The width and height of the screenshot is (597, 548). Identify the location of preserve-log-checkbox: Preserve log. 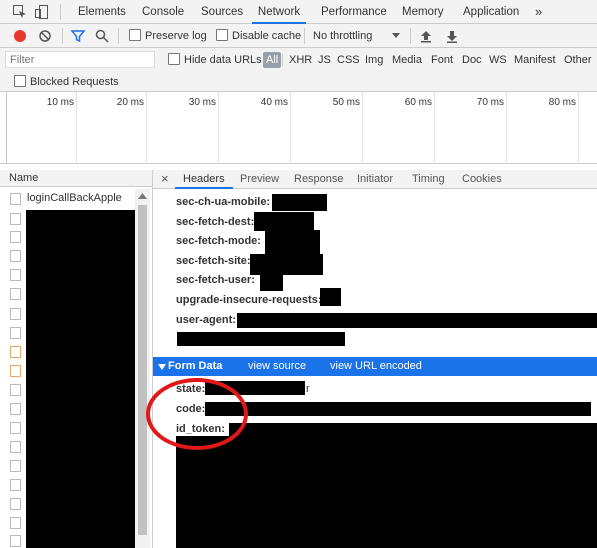
(168, 36).